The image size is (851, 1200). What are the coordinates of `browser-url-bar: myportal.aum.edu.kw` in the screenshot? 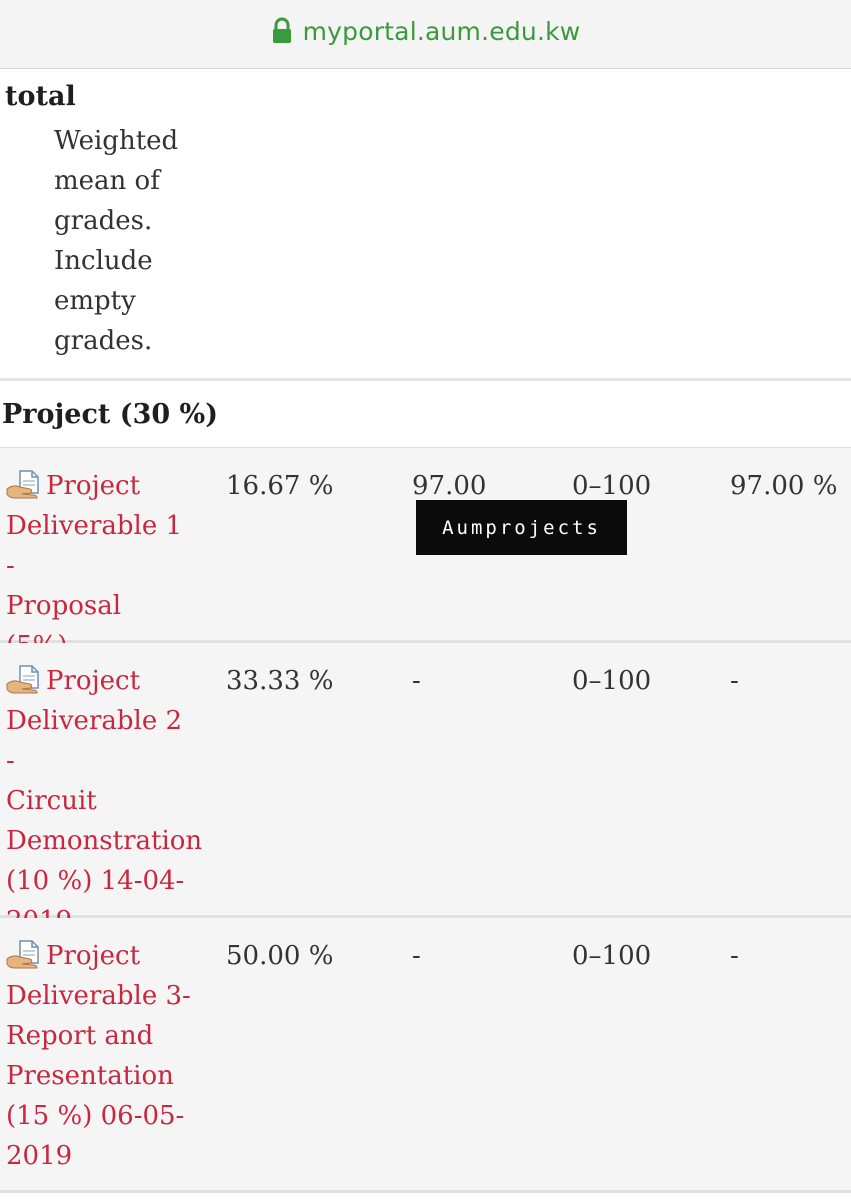 It's located at (425, 34).